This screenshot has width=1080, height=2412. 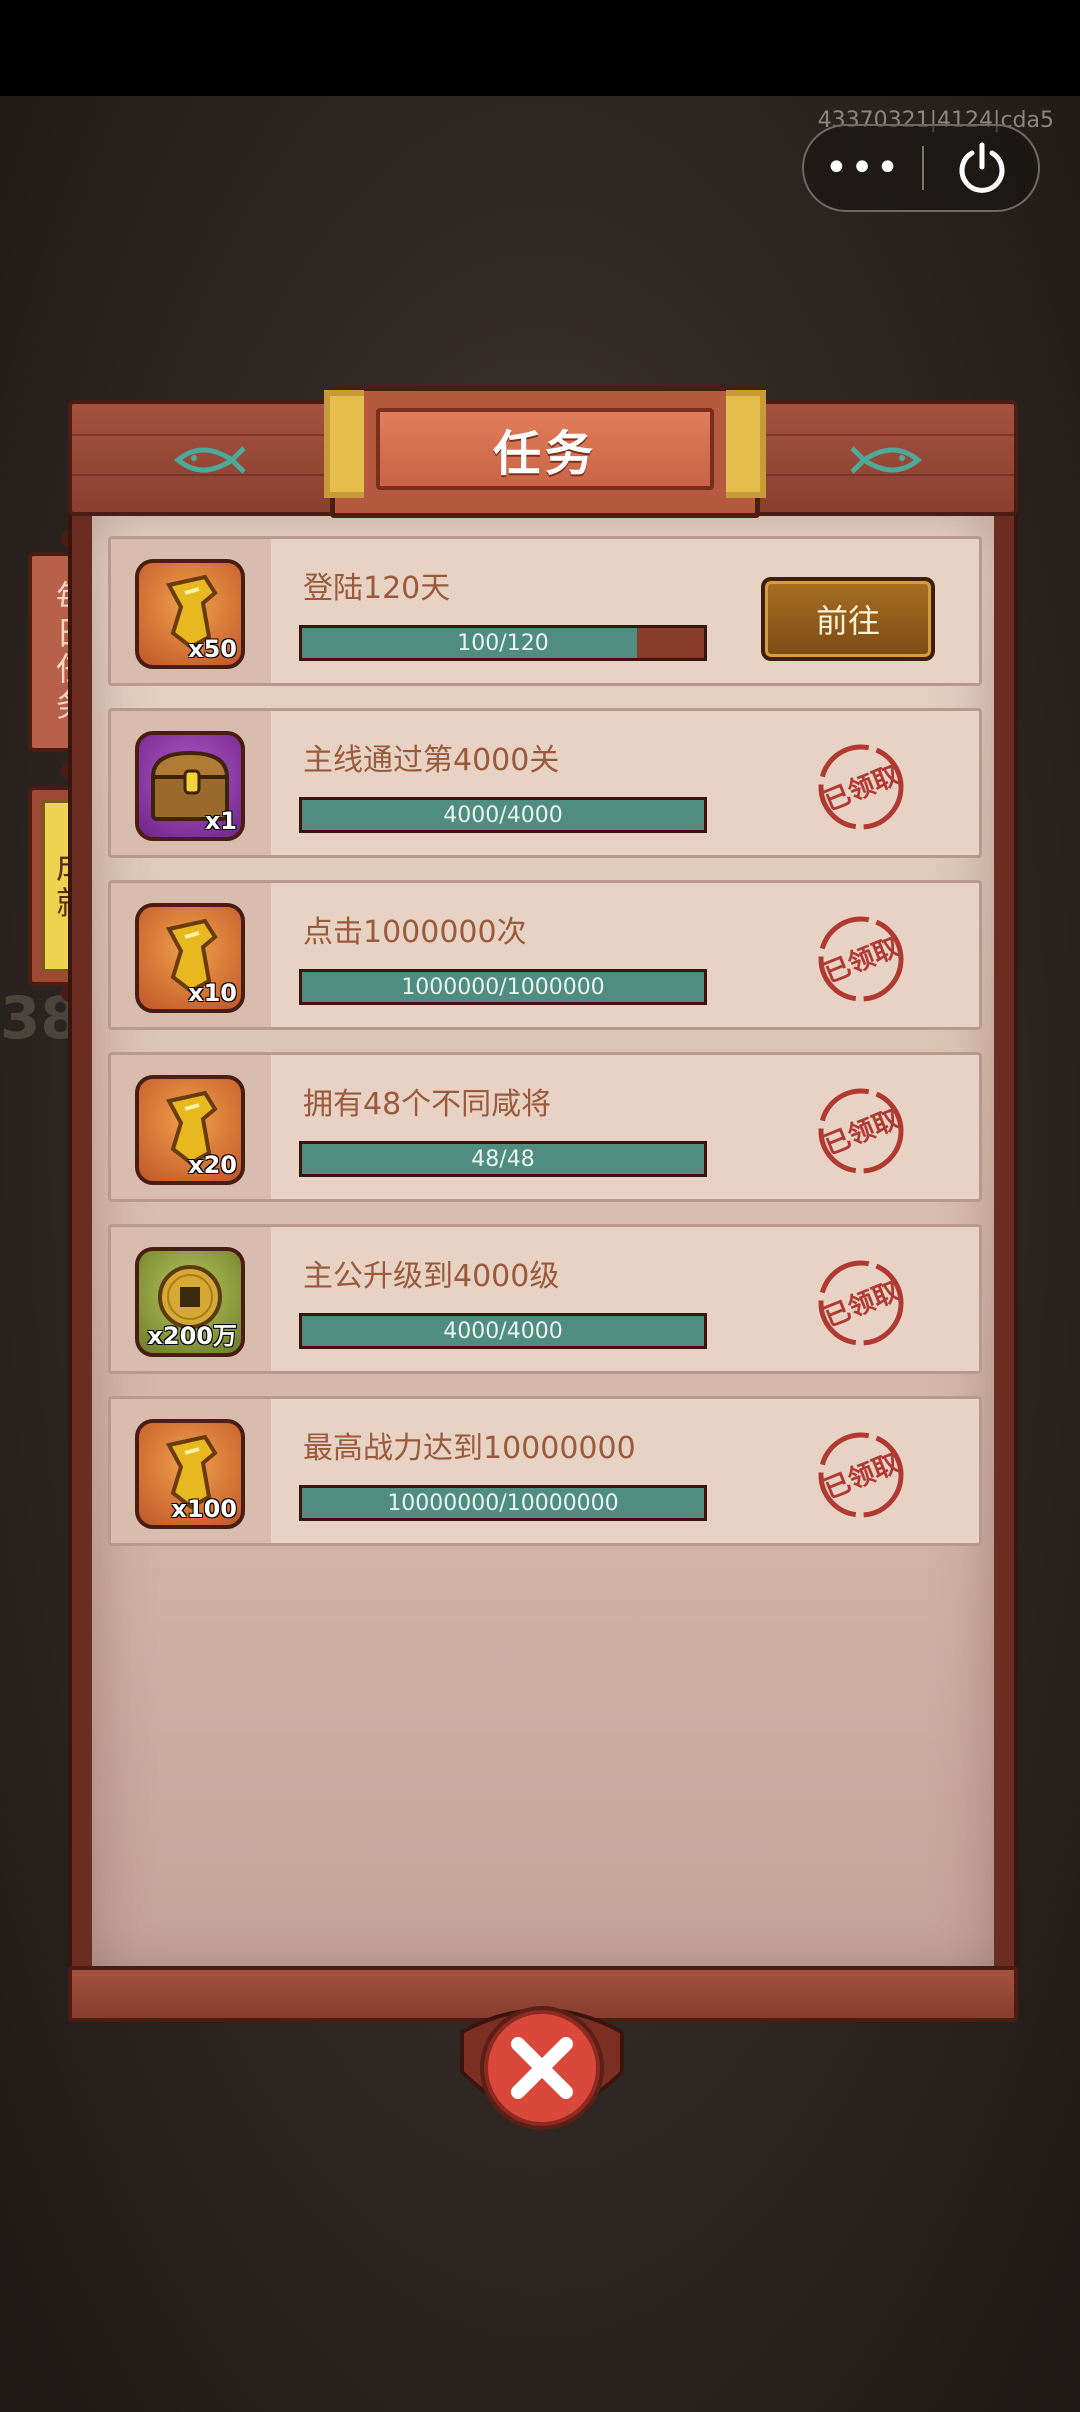 What do you see at coordinates (212, 1165) in the screenshot?
I see `reward-quantity: x20` at bounding box center [212, 1165].